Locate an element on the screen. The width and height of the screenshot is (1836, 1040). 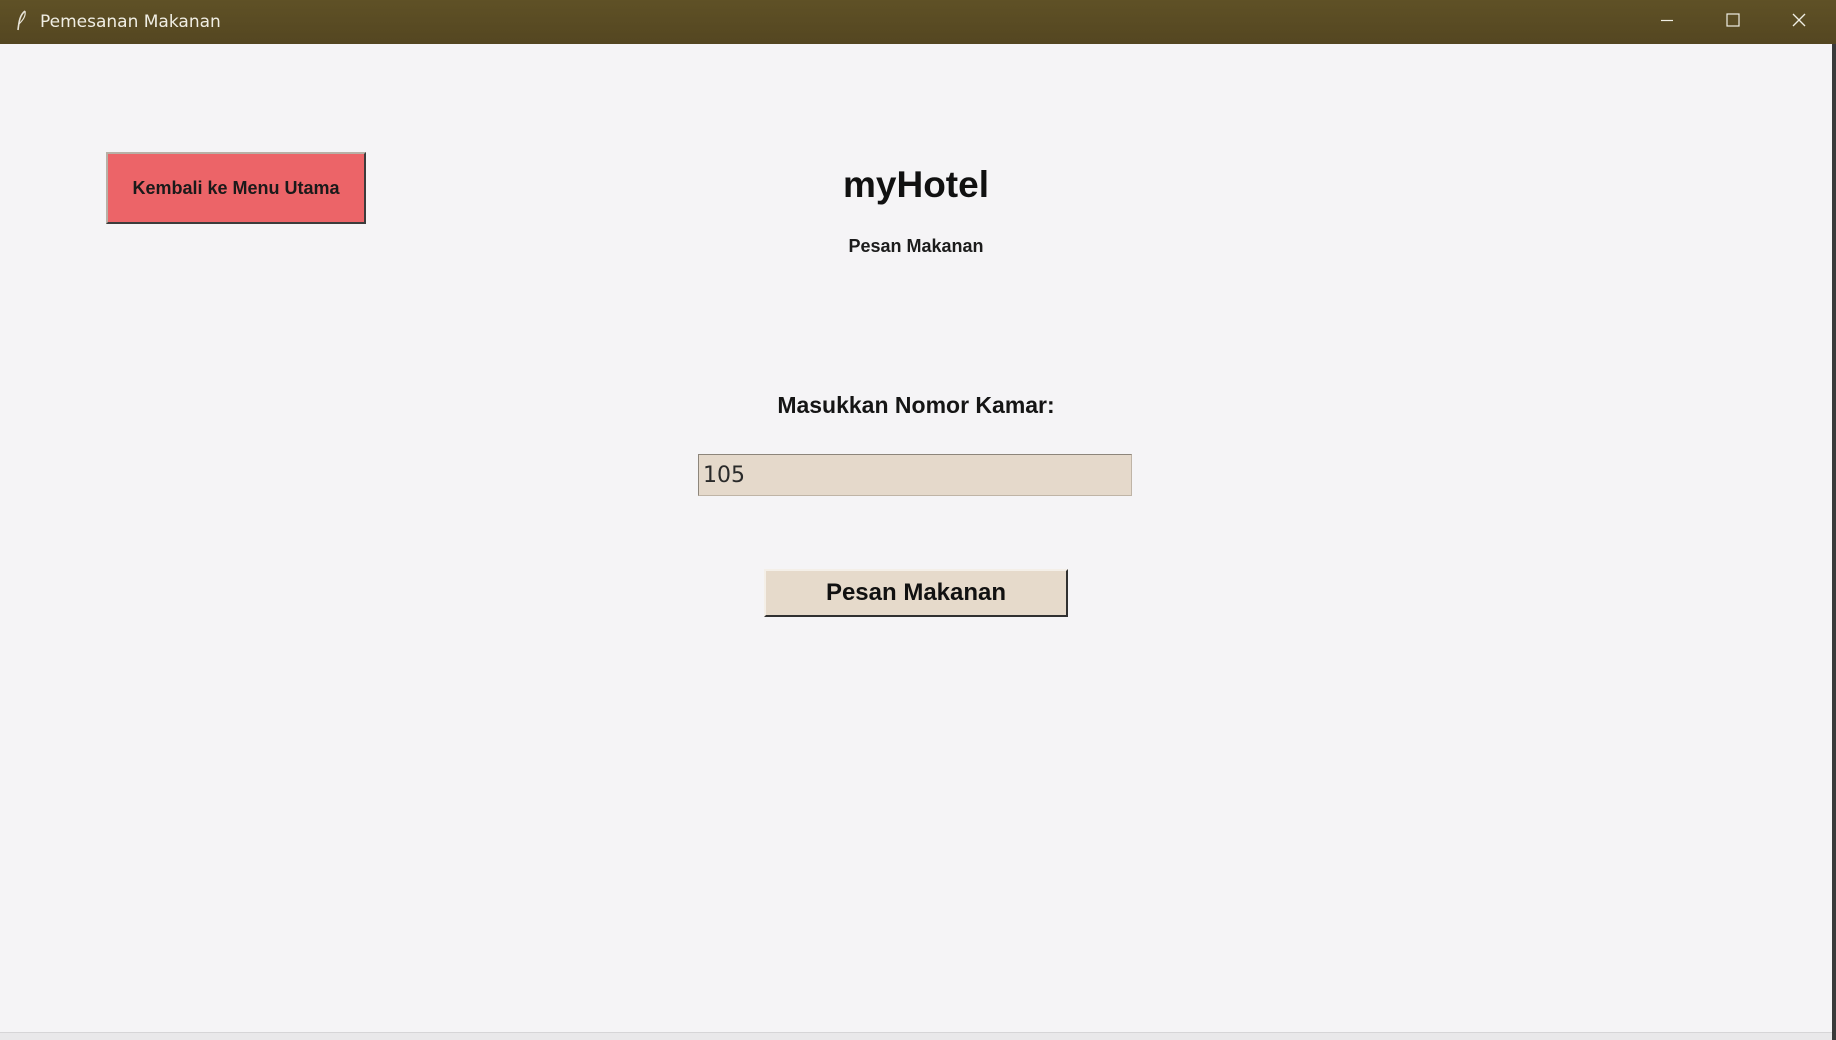
title-bar: Pemesanan Makanan is located at coordinates (918, 22).